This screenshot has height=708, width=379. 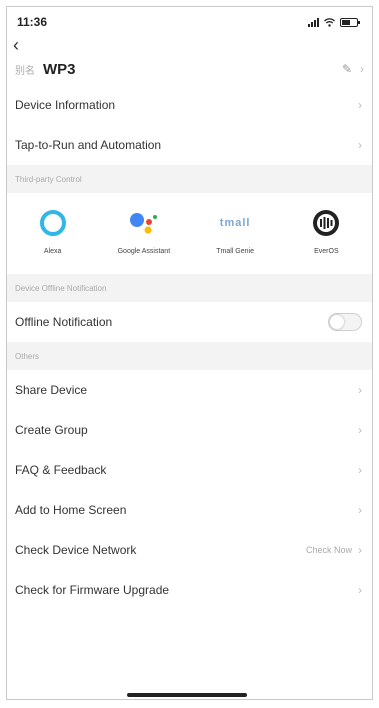 What do you see at coordinates (189, 179) in the screenshot?
I see `section-header-third-party: Third-party Control` at bounding box center [189, 179].